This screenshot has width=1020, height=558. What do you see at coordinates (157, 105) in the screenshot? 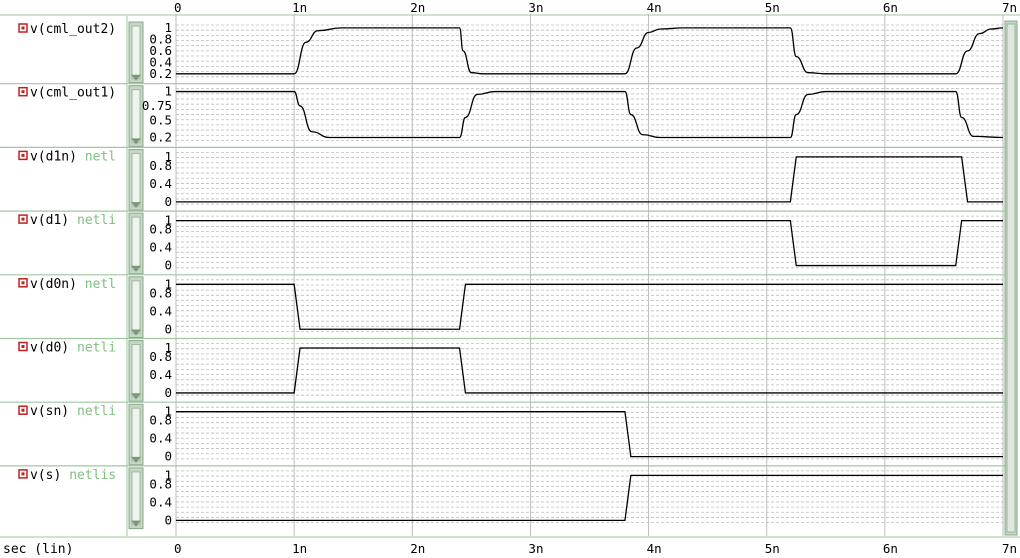
I see `y-tick-label: 0.75` at bounding box center [157, 105].